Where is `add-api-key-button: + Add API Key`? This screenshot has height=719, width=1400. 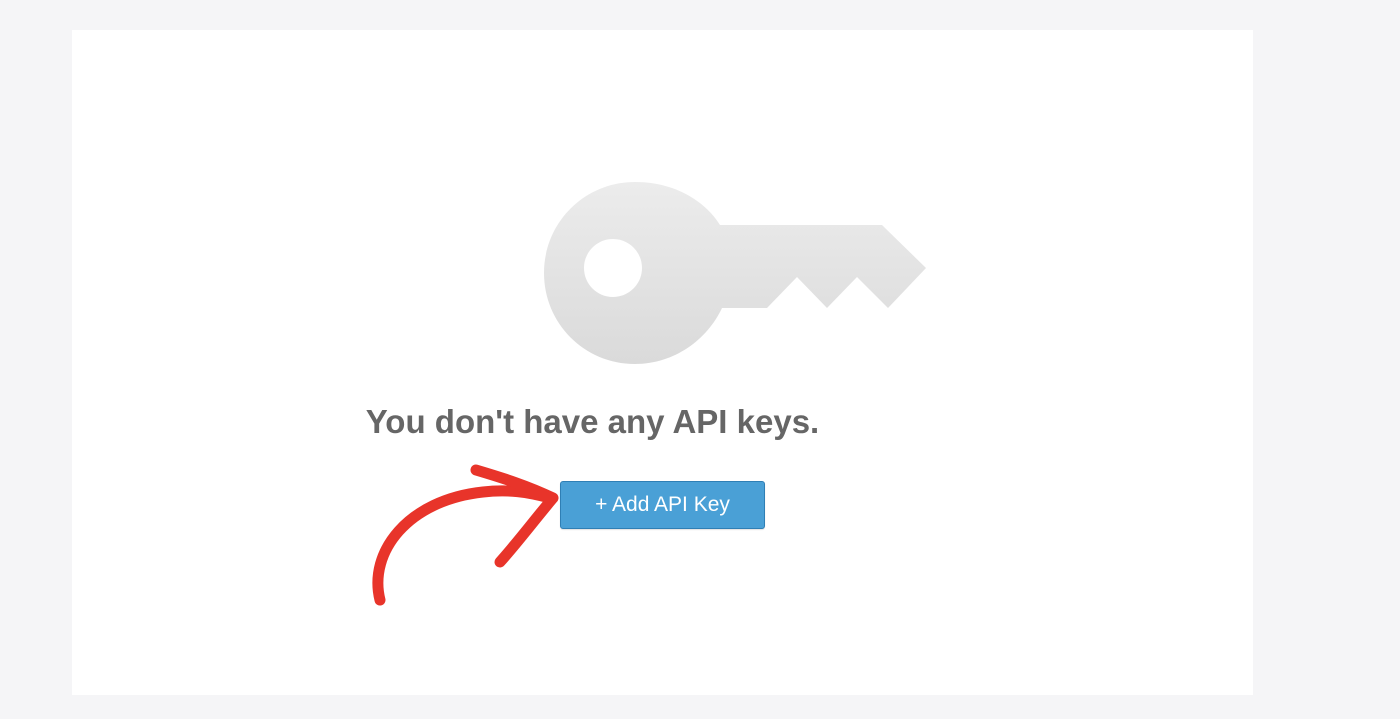
add-api-key-button: + Add API Key is located at coordinates (662, 505).